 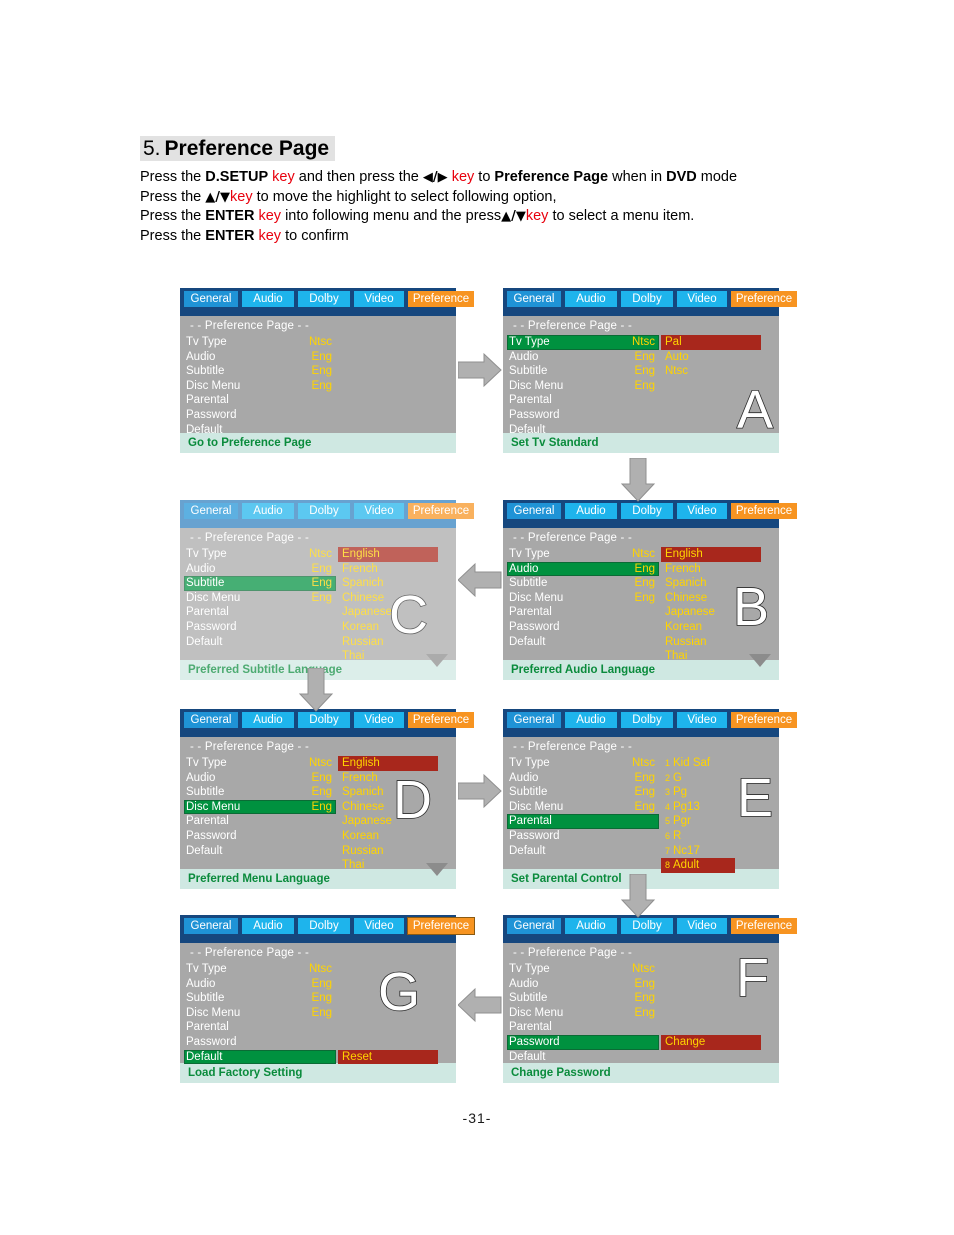 I want to click on rating-option: 5 Pgr, so click(x=698, y=821).